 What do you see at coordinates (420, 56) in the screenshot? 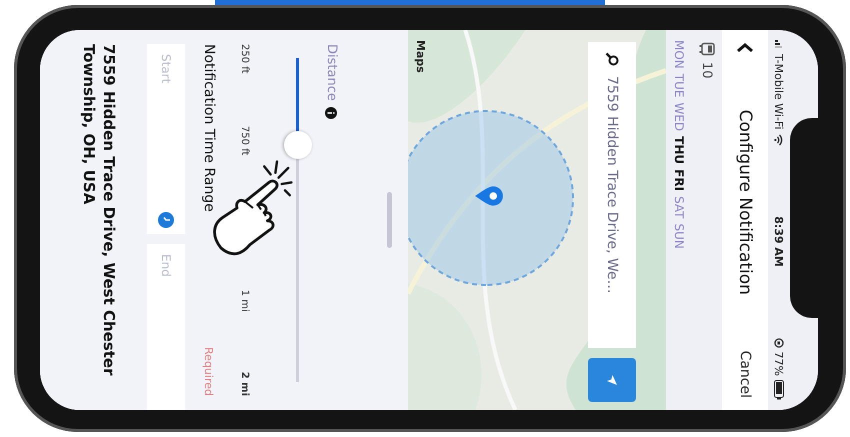
I see `map-attribution: Maps` at bounding box center [420, 56].